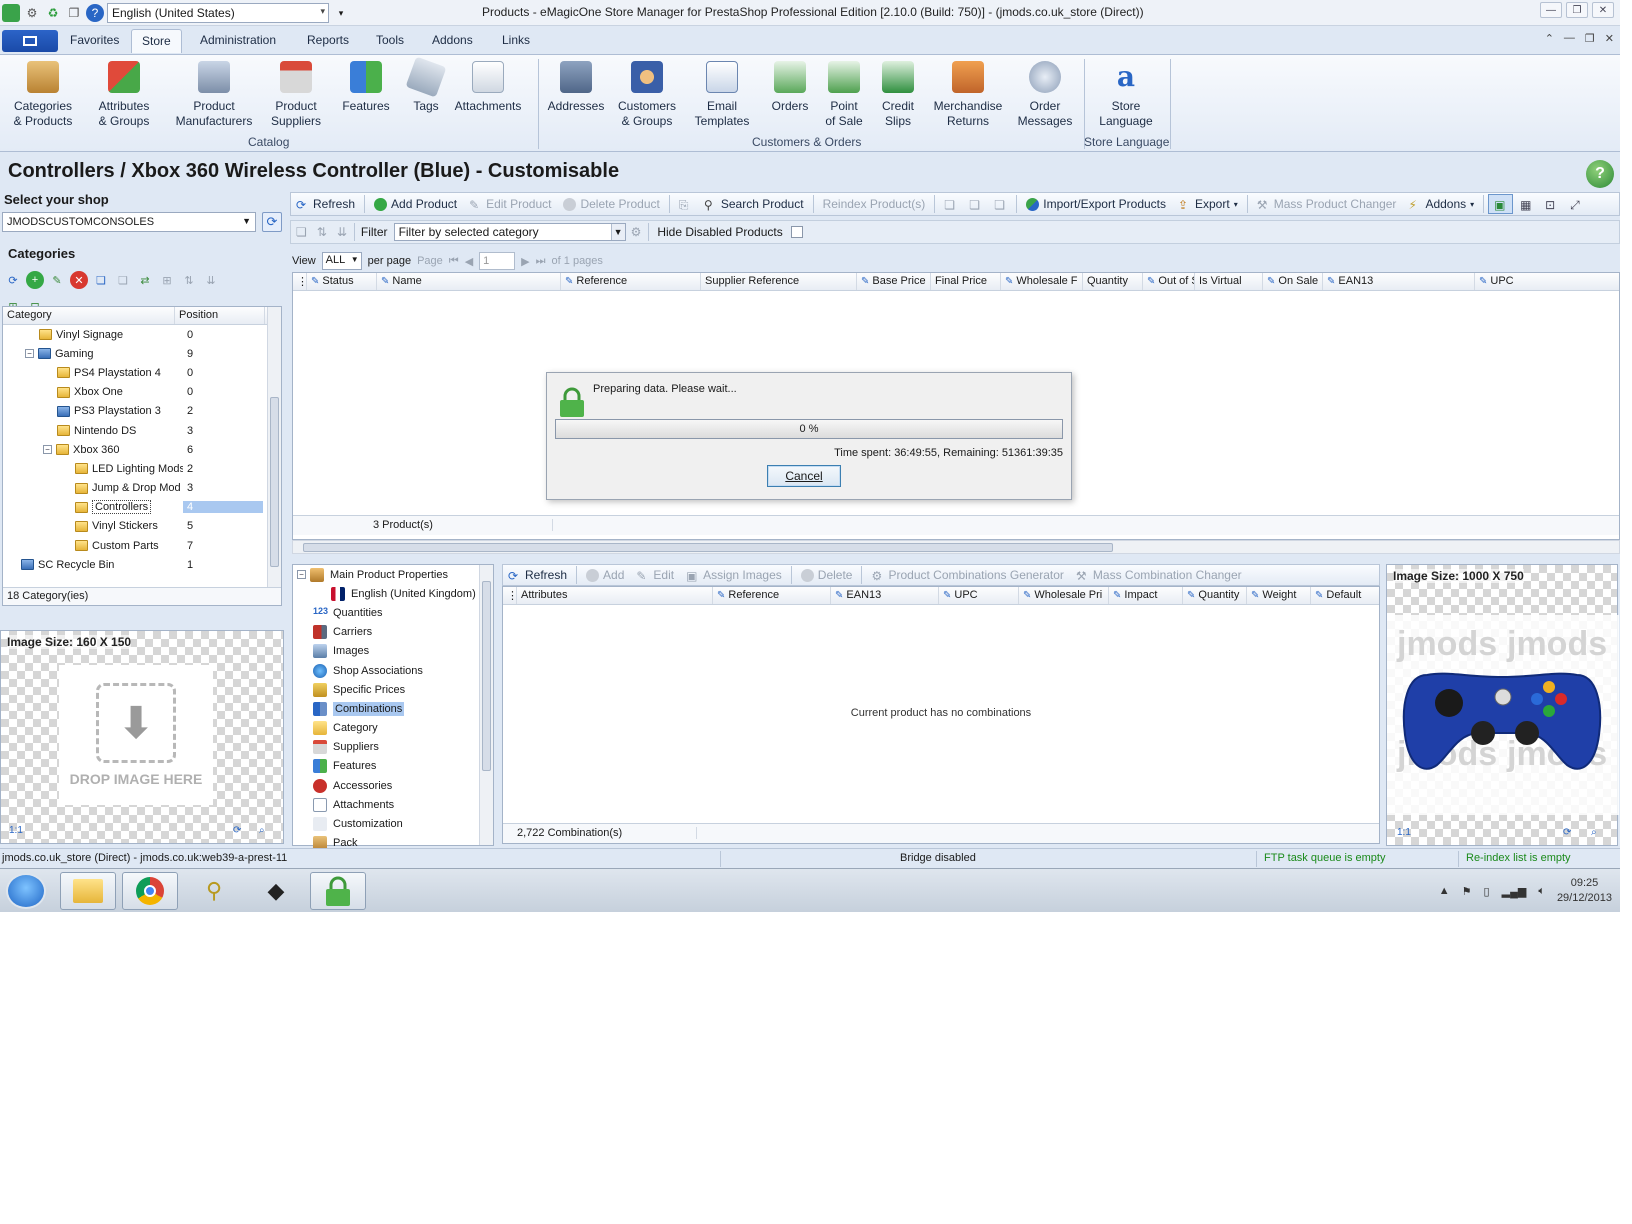 This screenshot has height=1224, width=1632. What do you see at coordinates (142, 430) in the screenshot?
I see `category-row: Nintendo DS 3` at bounding box center [142, 430].